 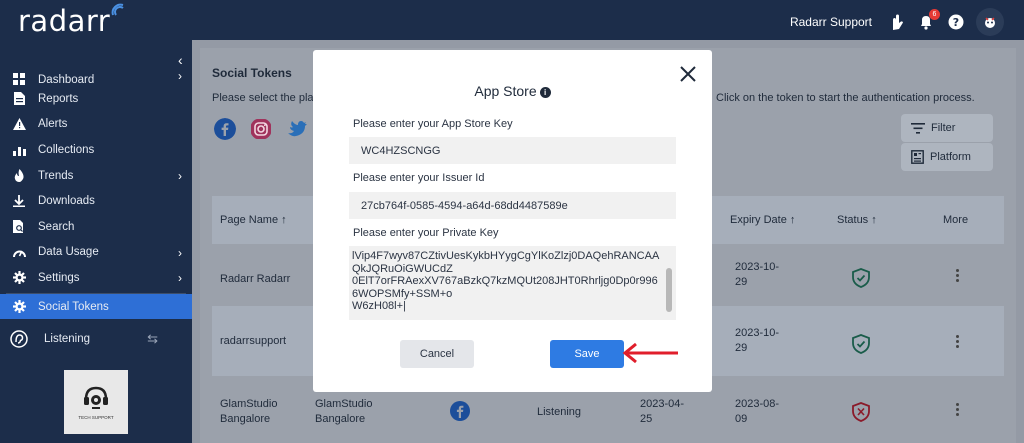 What do you see at coordinates (587, 354) in the screenshot?
I see `save-button: Save` at bounding box center [587, 354].